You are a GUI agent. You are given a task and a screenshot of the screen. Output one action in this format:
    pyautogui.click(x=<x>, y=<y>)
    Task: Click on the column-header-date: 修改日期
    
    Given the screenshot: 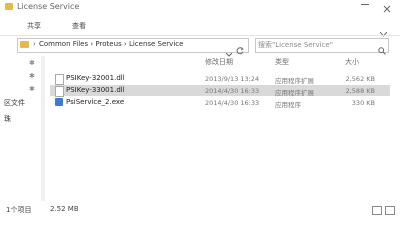 What is the action you would take?
    pyautogui.click(x=219, y=62)
    